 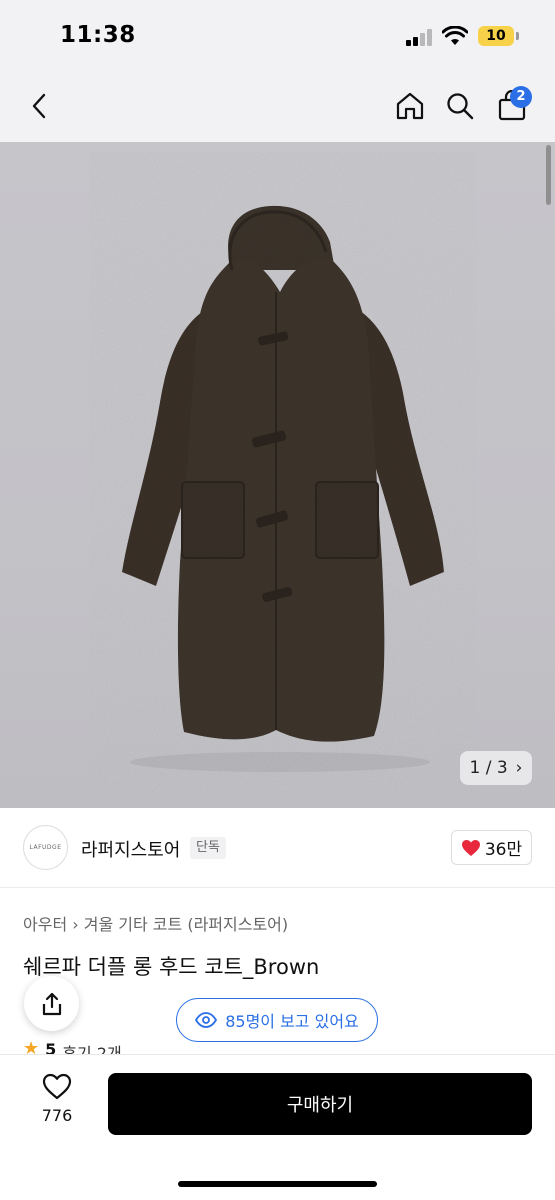 I want to click on search-button, so click(x=460, y=106).